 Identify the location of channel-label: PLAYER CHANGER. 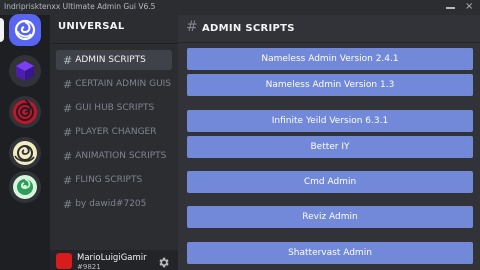
(116, 132).